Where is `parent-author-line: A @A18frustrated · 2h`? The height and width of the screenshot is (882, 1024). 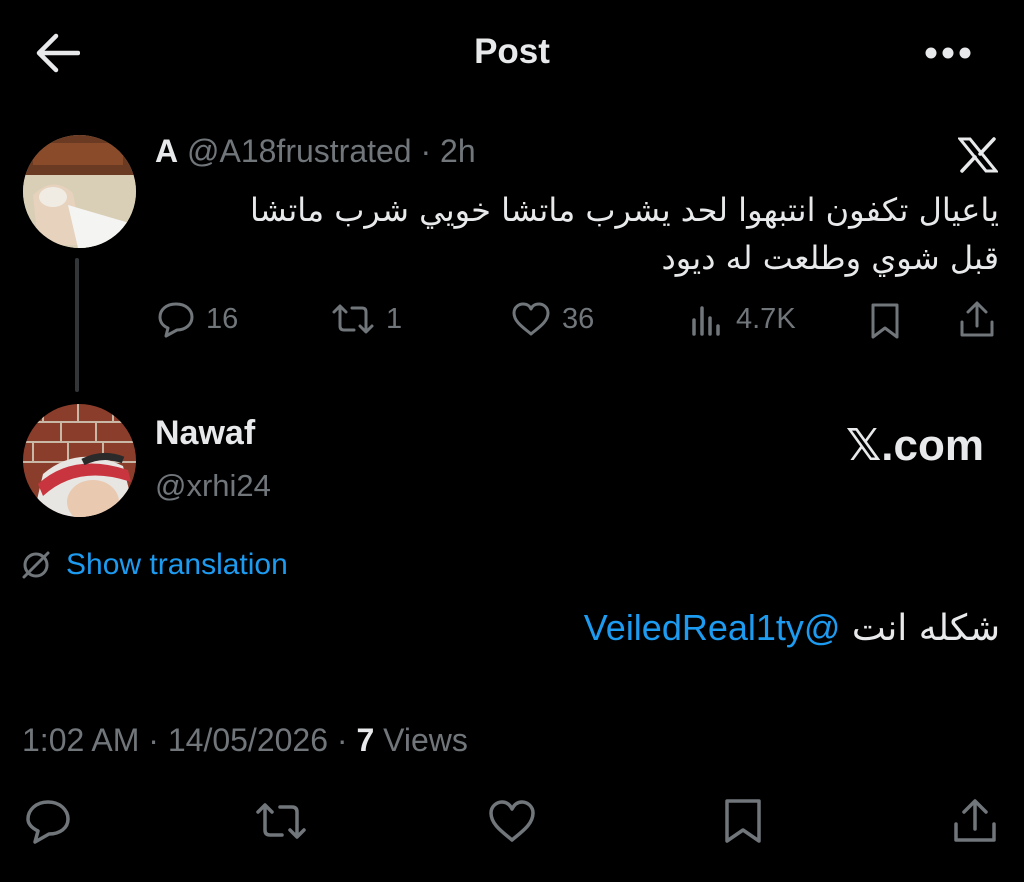 parent-author-line: A @A18frustrated · 2h is located at coordinates (315, 151).